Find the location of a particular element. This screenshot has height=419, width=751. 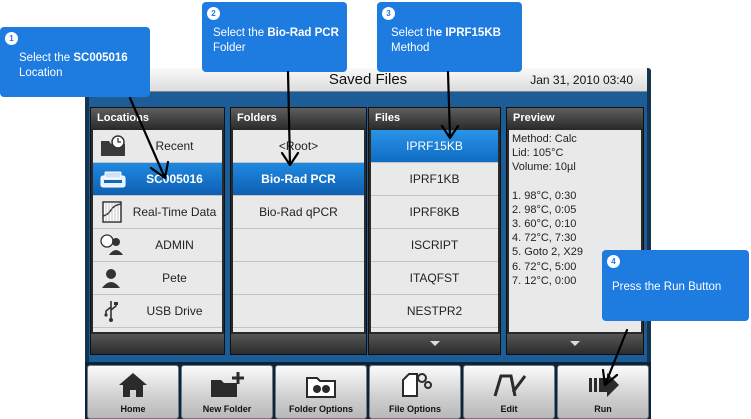

edit-label: Edit is located at coordinates (509, 409).